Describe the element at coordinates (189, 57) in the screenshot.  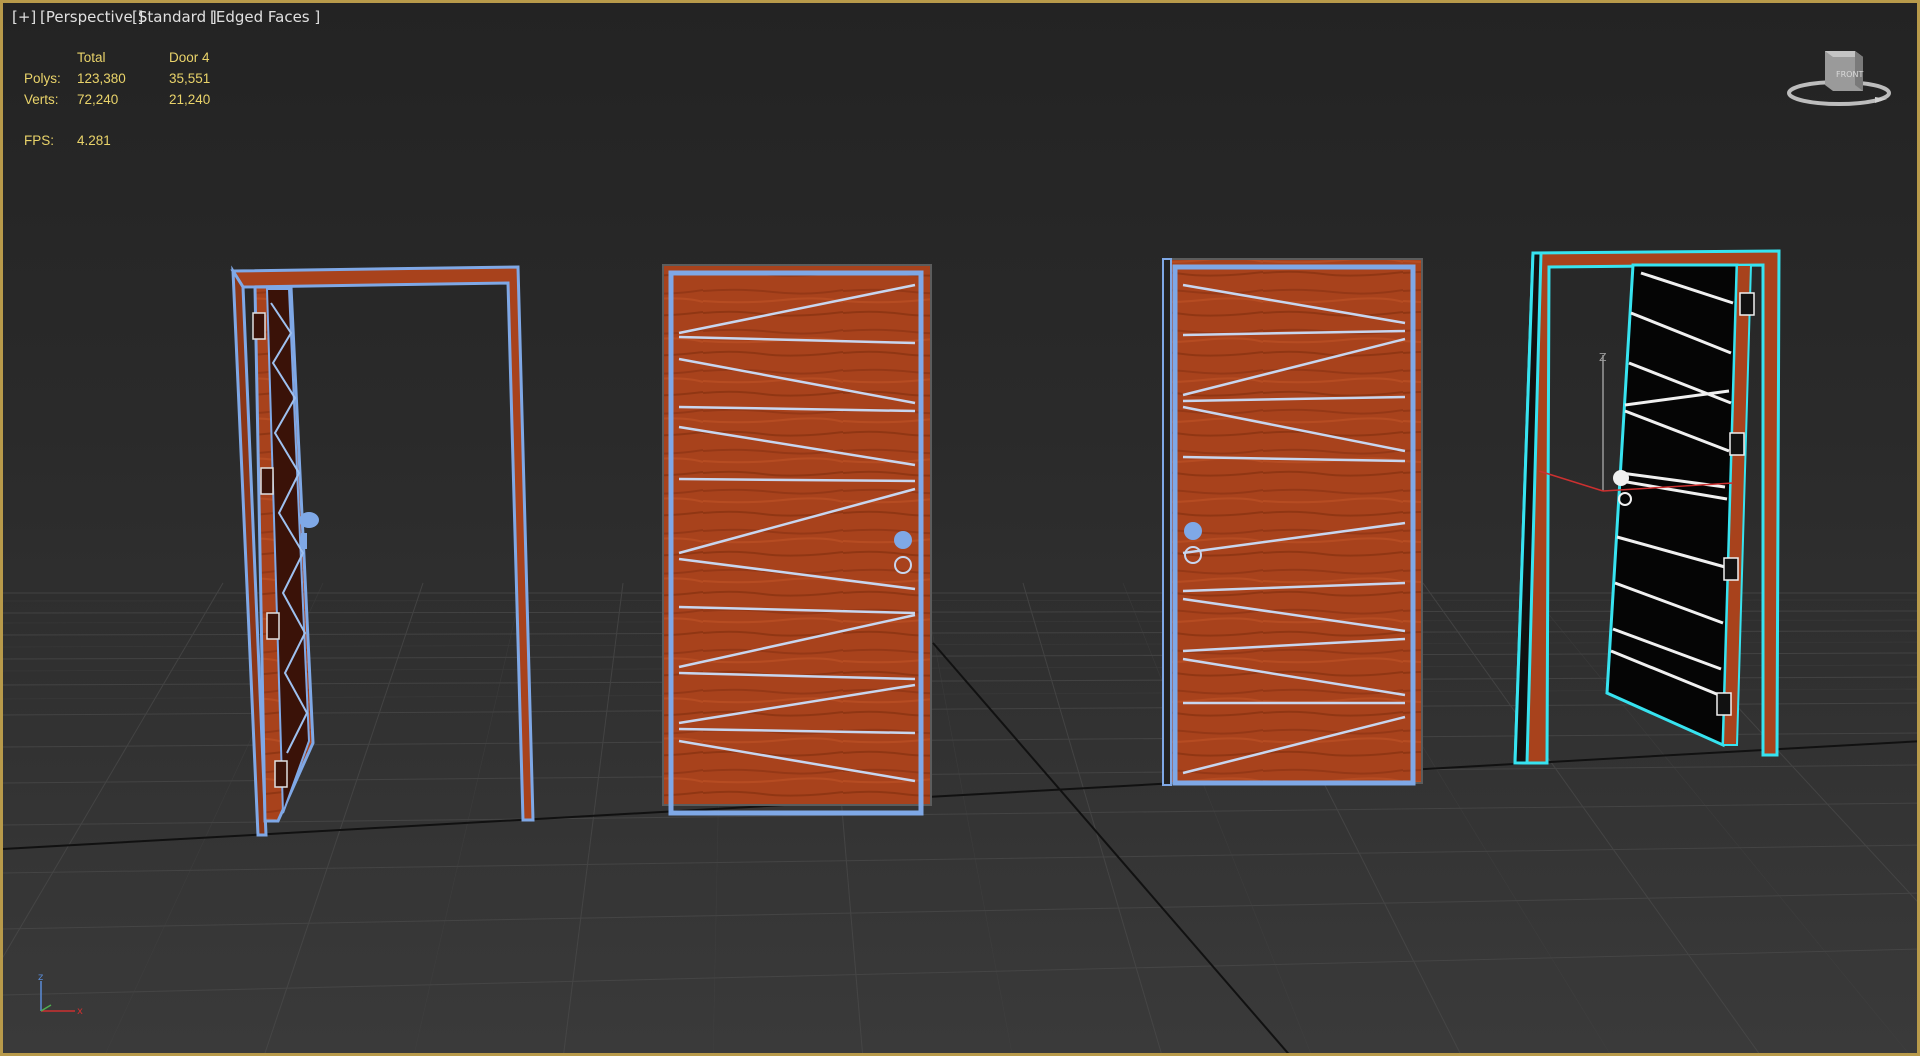
I see `stats-selection-header: Door 4` at that location.